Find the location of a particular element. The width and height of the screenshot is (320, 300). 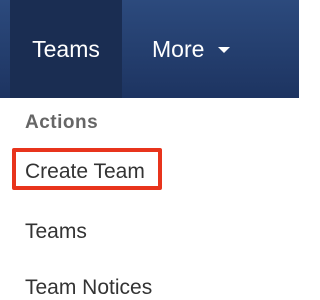

menu-item-teams: Teams is located at coordinates (56, 232).